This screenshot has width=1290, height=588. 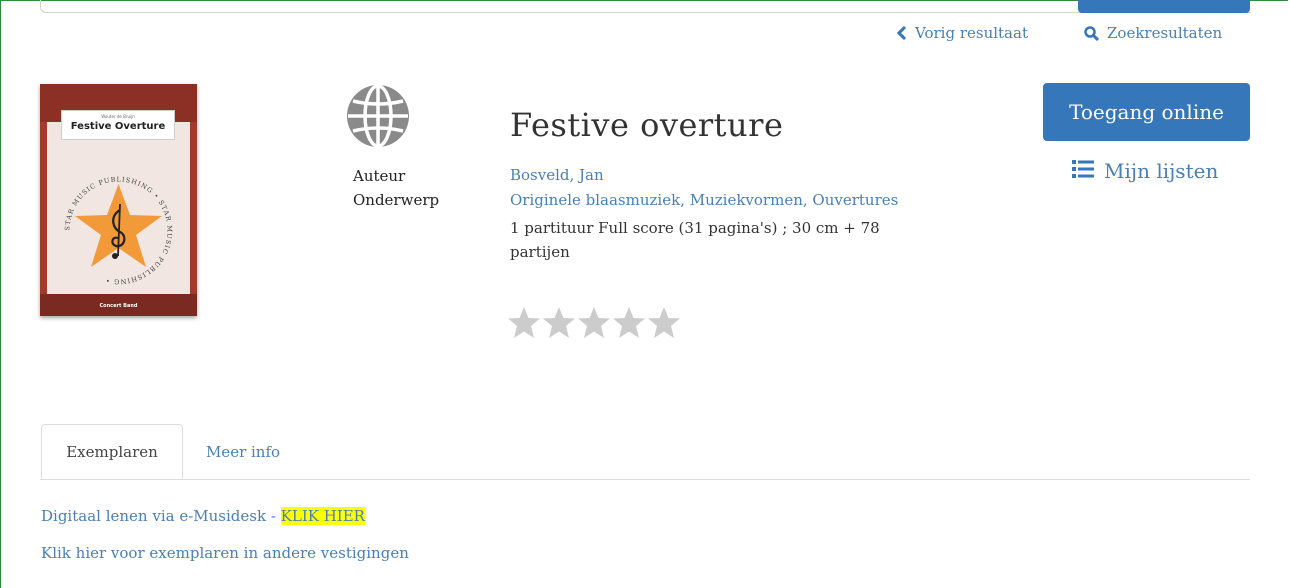 What do you see at coordinates (1161, 171) in the screenshot?
I see `my-lists-label: Mijn lijsten` at bounding box center [1161, 171].